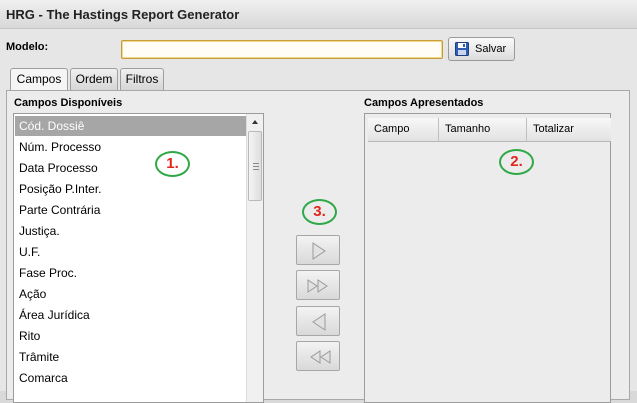 This screenshot has width=637, height=403. Describe the element at coordinates (130, 168) in the screenshot. I see `list-item: Data Processo` at that location.